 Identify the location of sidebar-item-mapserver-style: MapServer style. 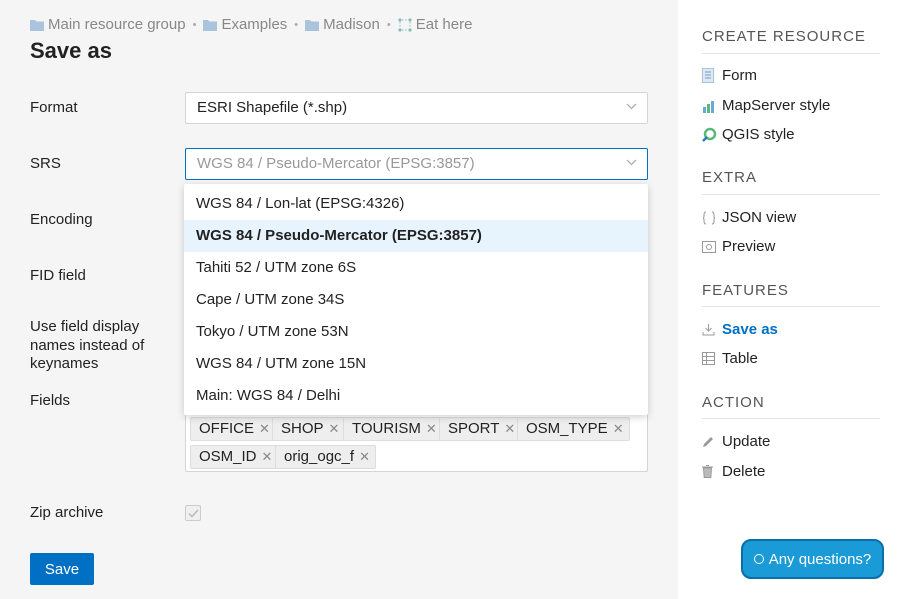
(766, 105).